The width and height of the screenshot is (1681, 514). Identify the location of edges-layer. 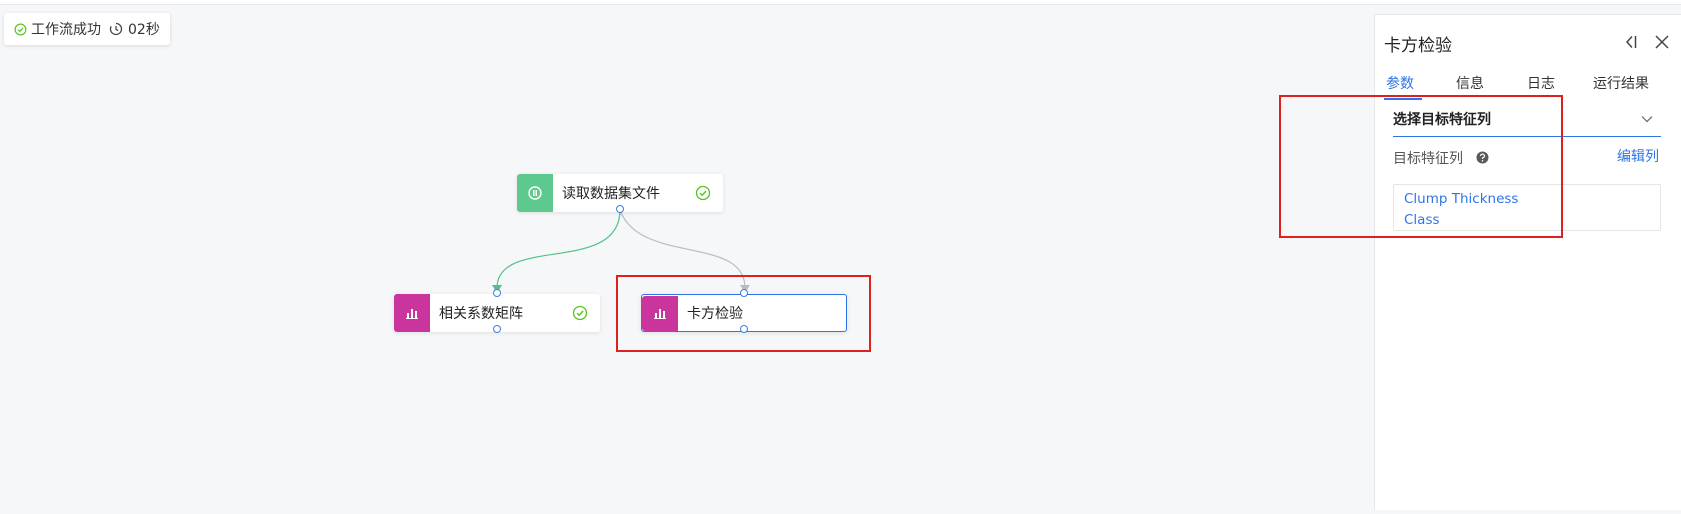
(621, 251).